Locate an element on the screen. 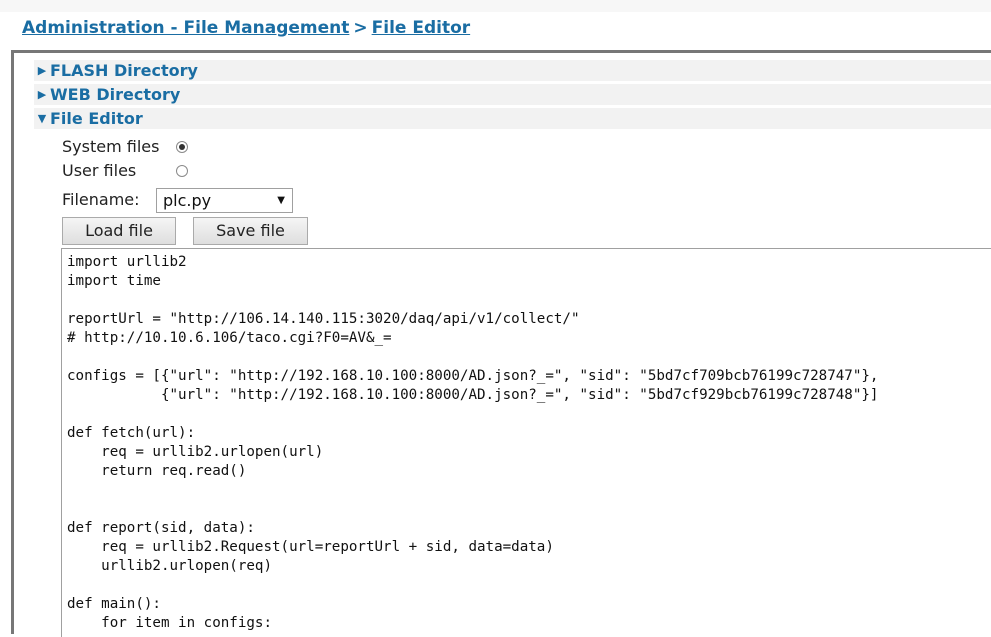  code-line: import urllib2 is located at coordinates (127, 262).